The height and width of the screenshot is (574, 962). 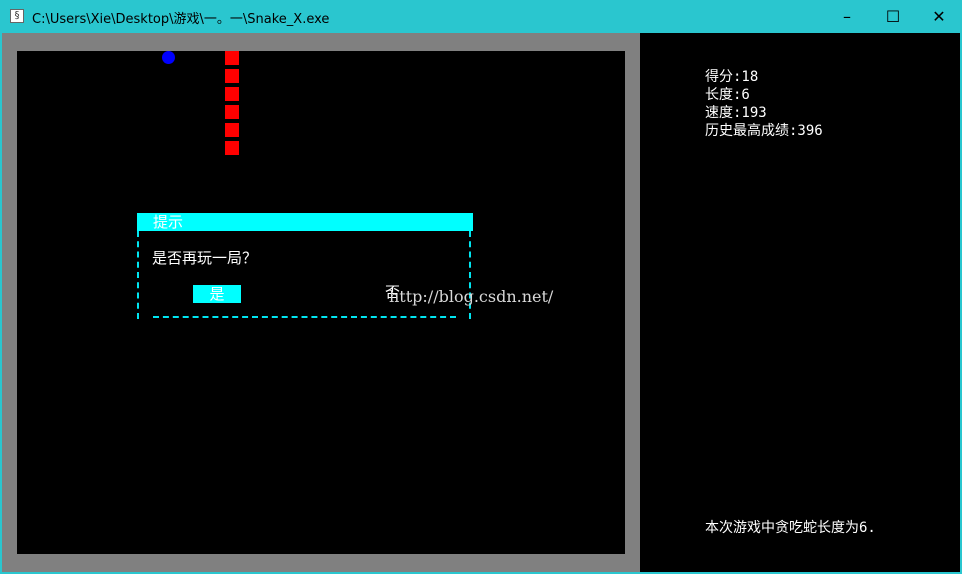 I want to click on speed-text: 速度:193, so click(x=736, y=113).